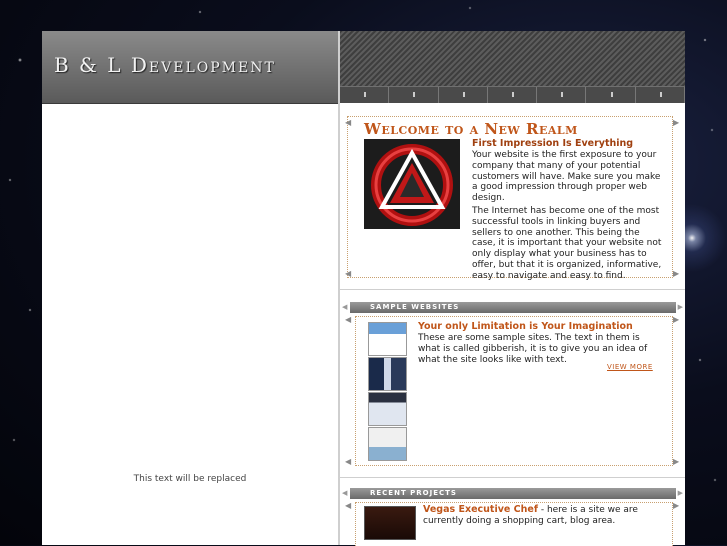  Describe the element at coordinates (471, 129) in the screenshot. I see `welcome-title: Welcome to a New Realm` at that location.